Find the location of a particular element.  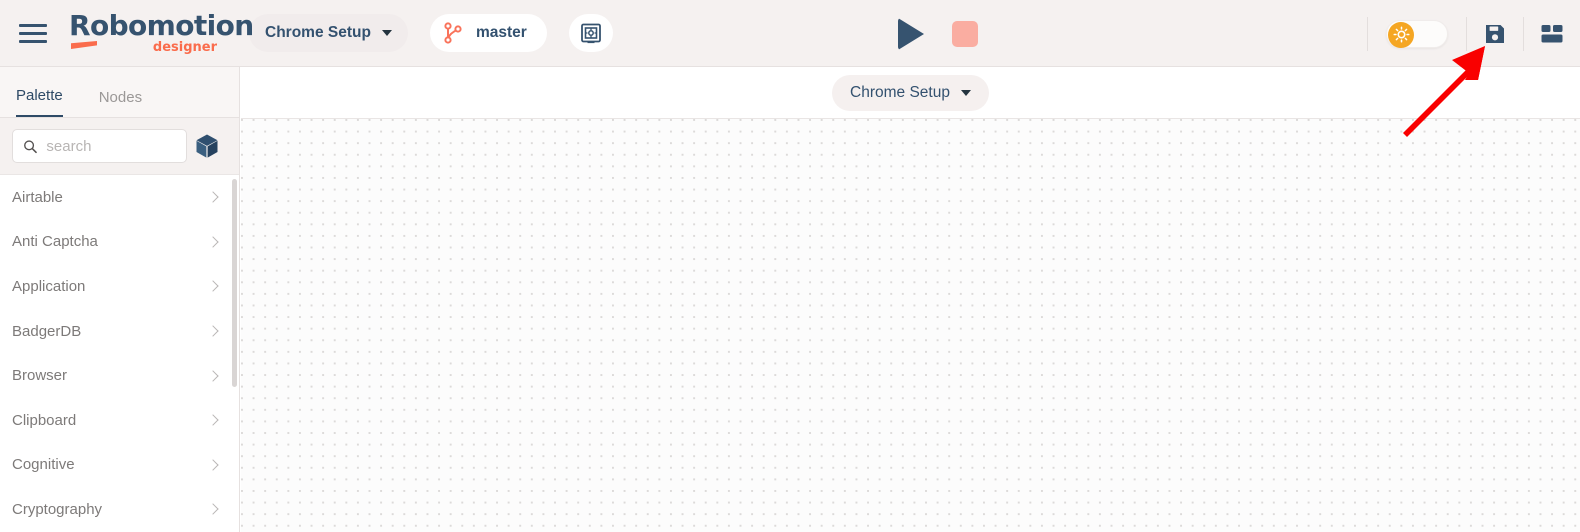

palette-item-anti-captcha: Anti Captcha is located at coordinates (119, 242).